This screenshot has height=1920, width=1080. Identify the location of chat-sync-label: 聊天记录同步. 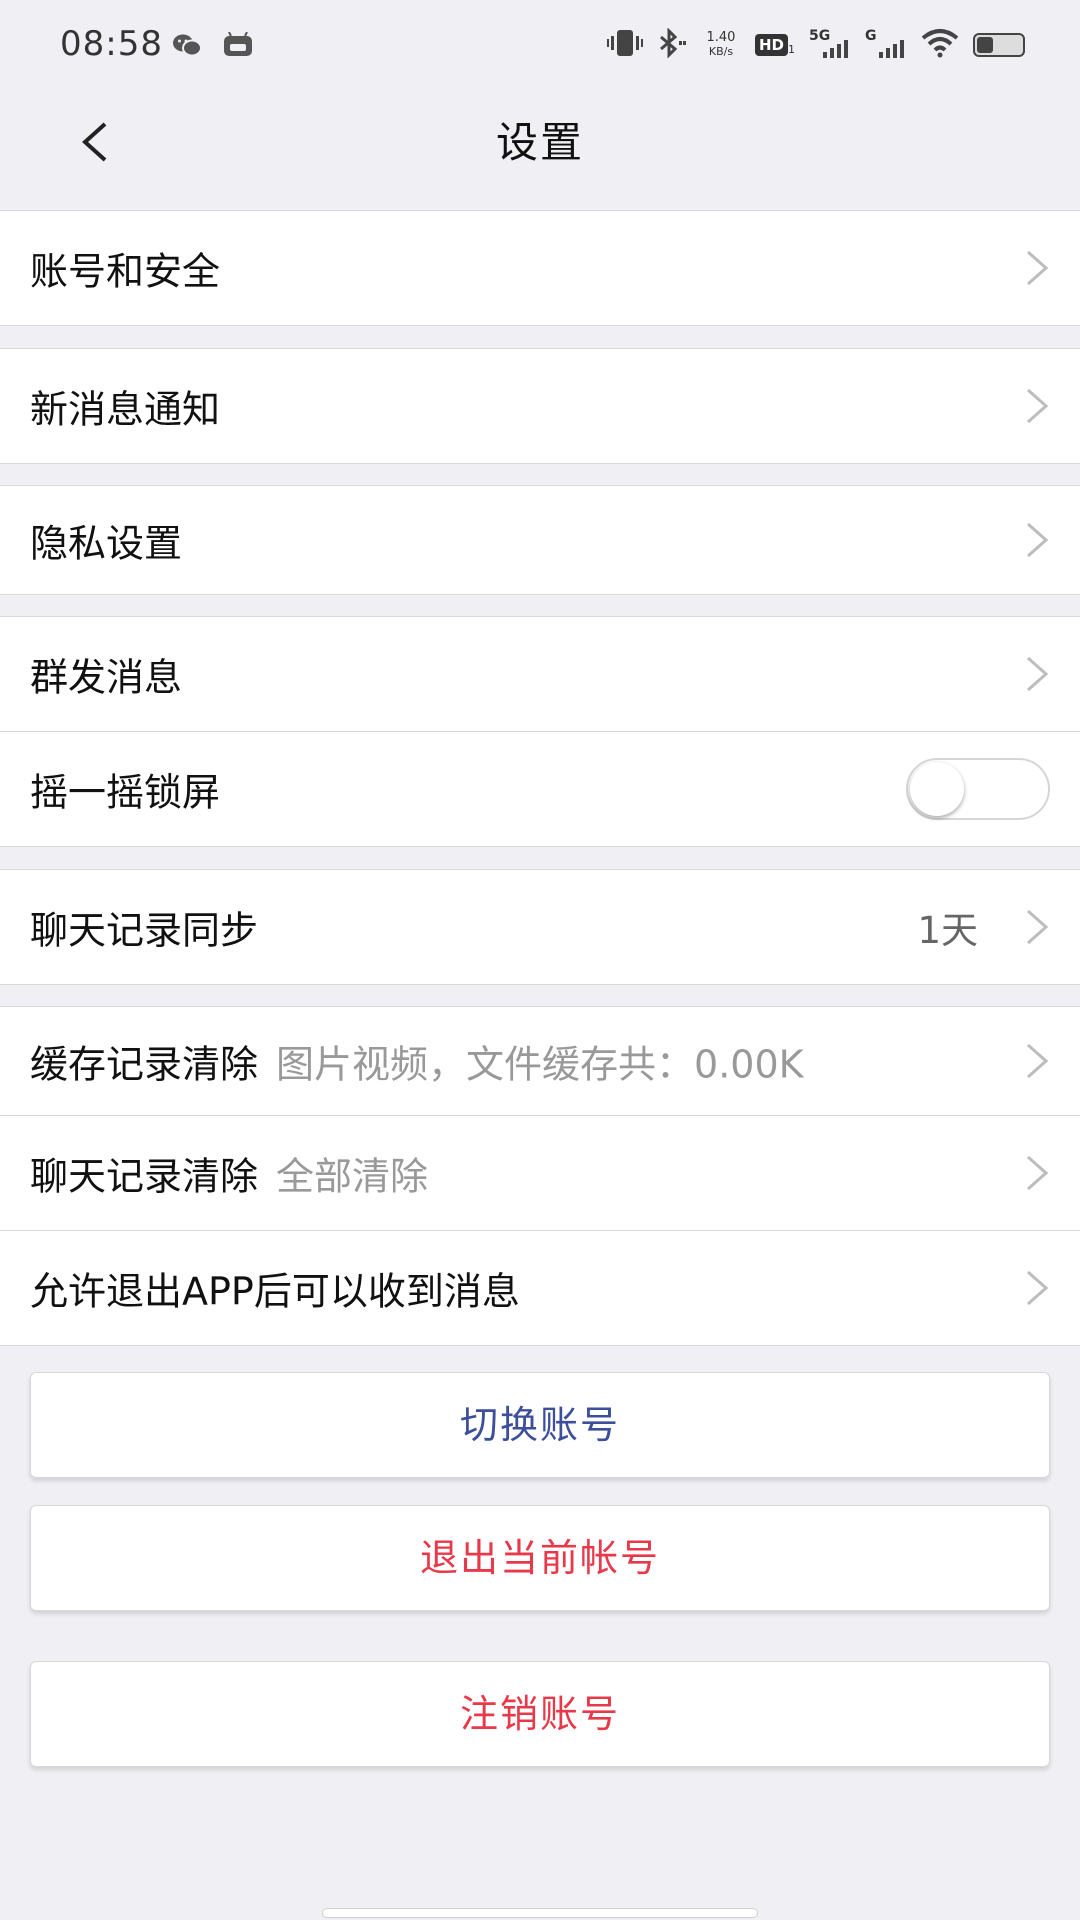
(144, 930).